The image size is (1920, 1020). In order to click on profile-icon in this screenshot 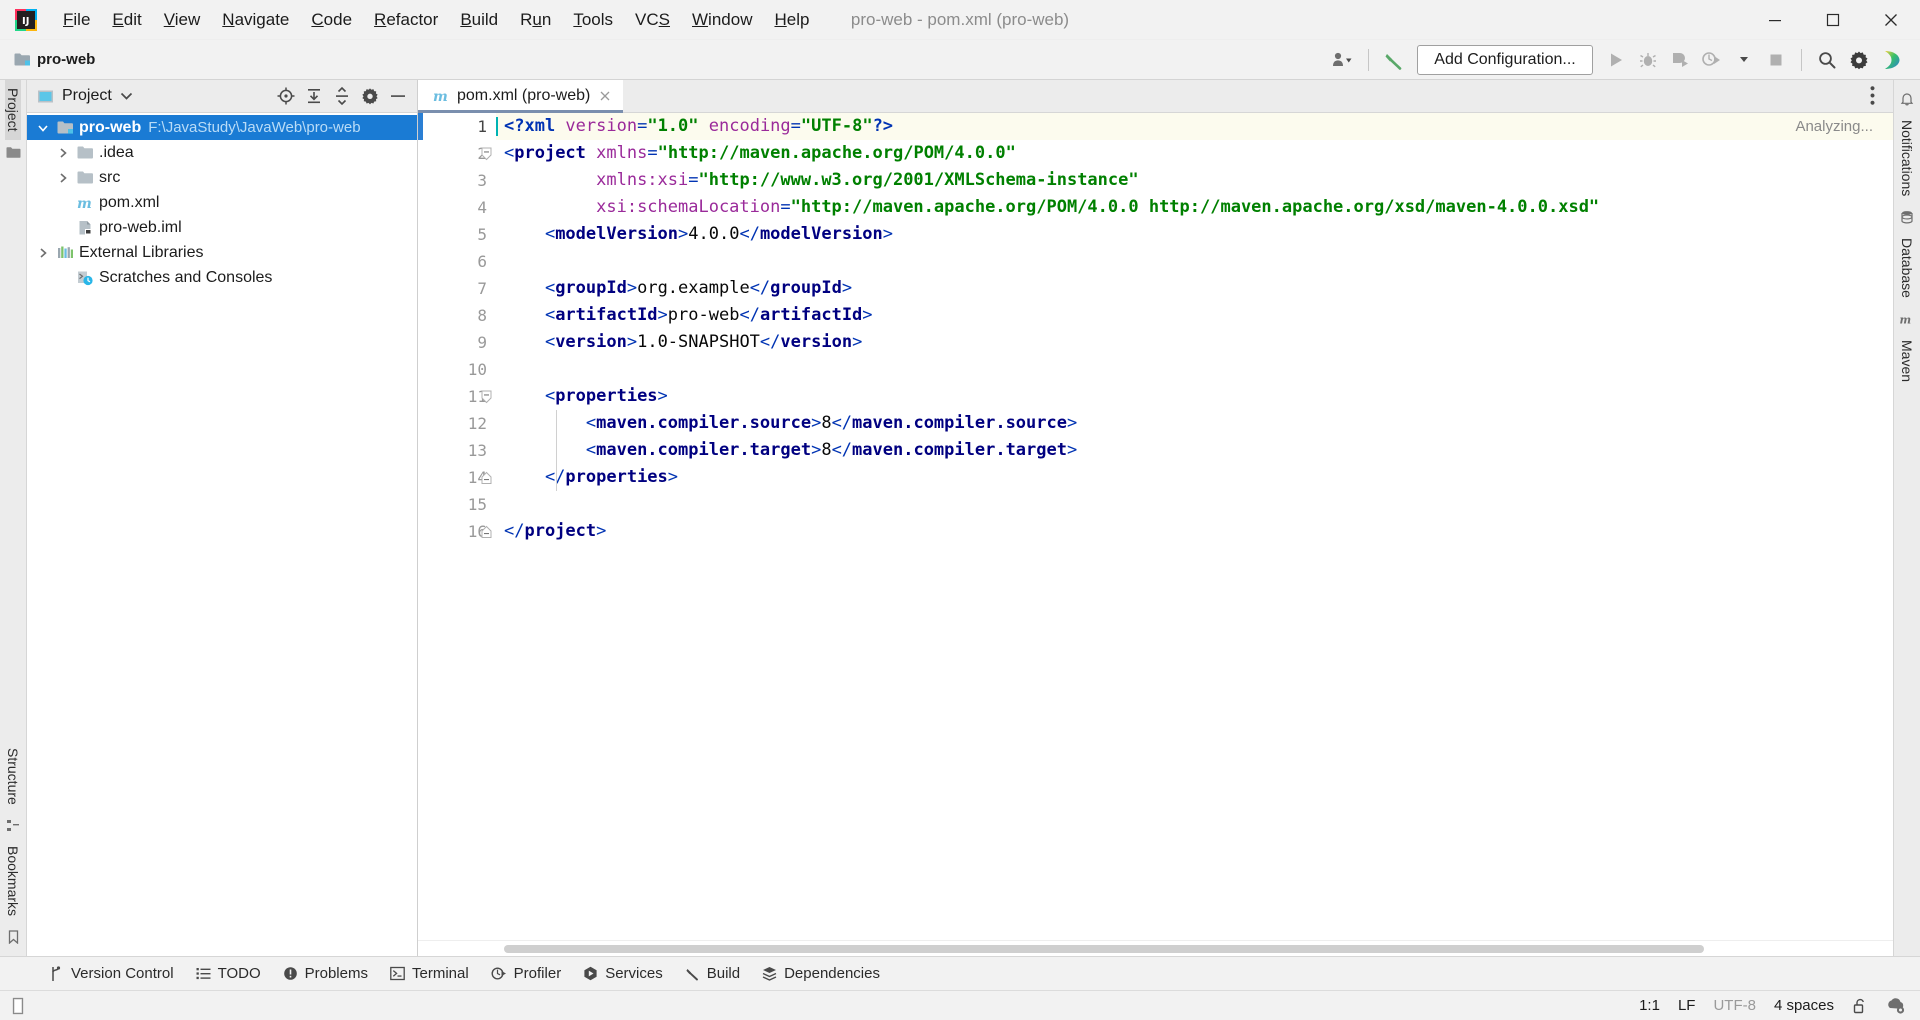, I will do `click(1712, 60)`.